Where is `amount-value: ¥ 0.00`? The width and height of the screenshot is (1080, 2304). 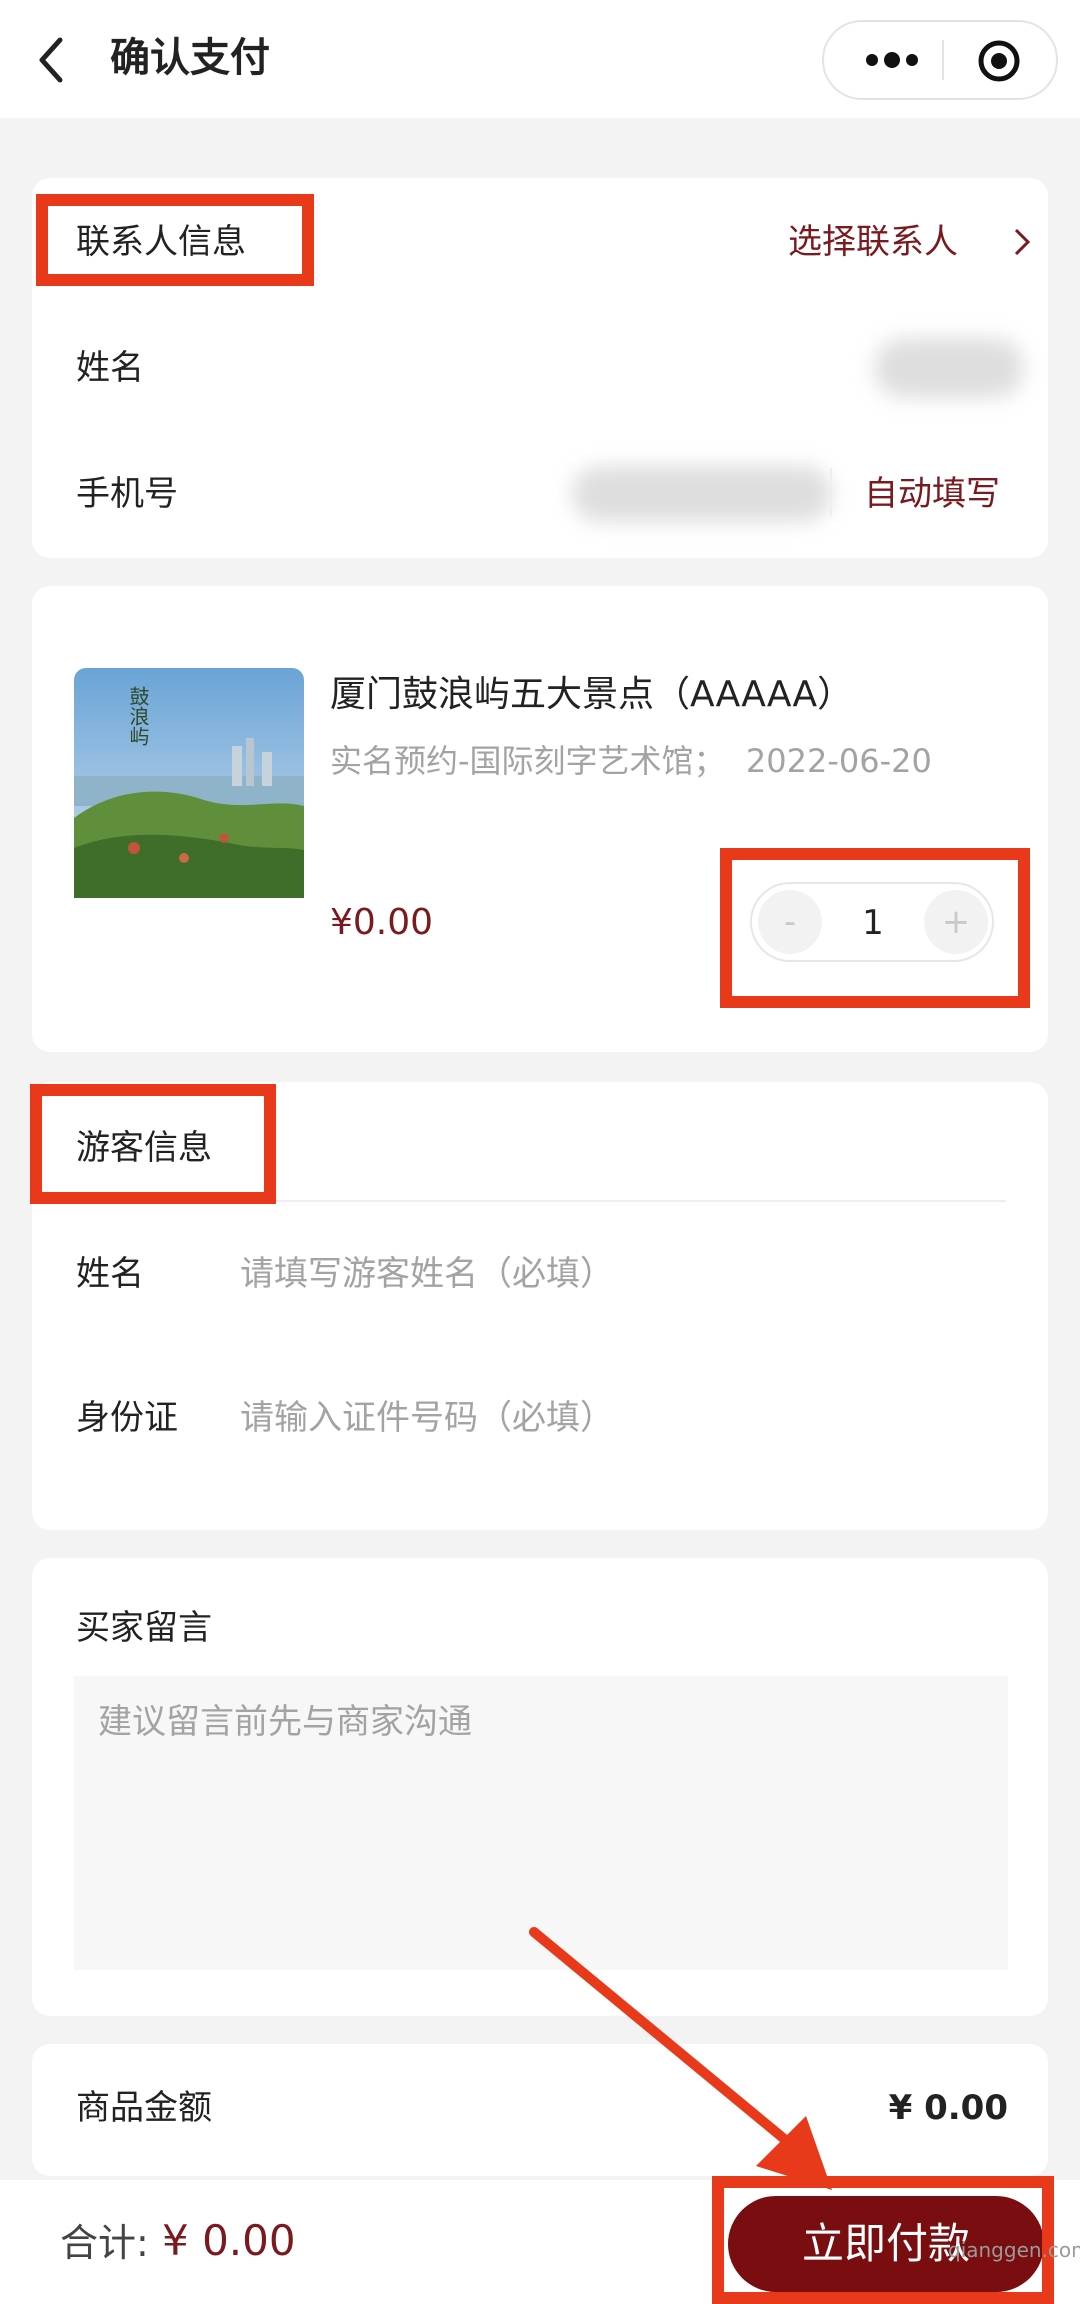
amount-value: ¥ 0.00 is located at coordinates (948, 2108).